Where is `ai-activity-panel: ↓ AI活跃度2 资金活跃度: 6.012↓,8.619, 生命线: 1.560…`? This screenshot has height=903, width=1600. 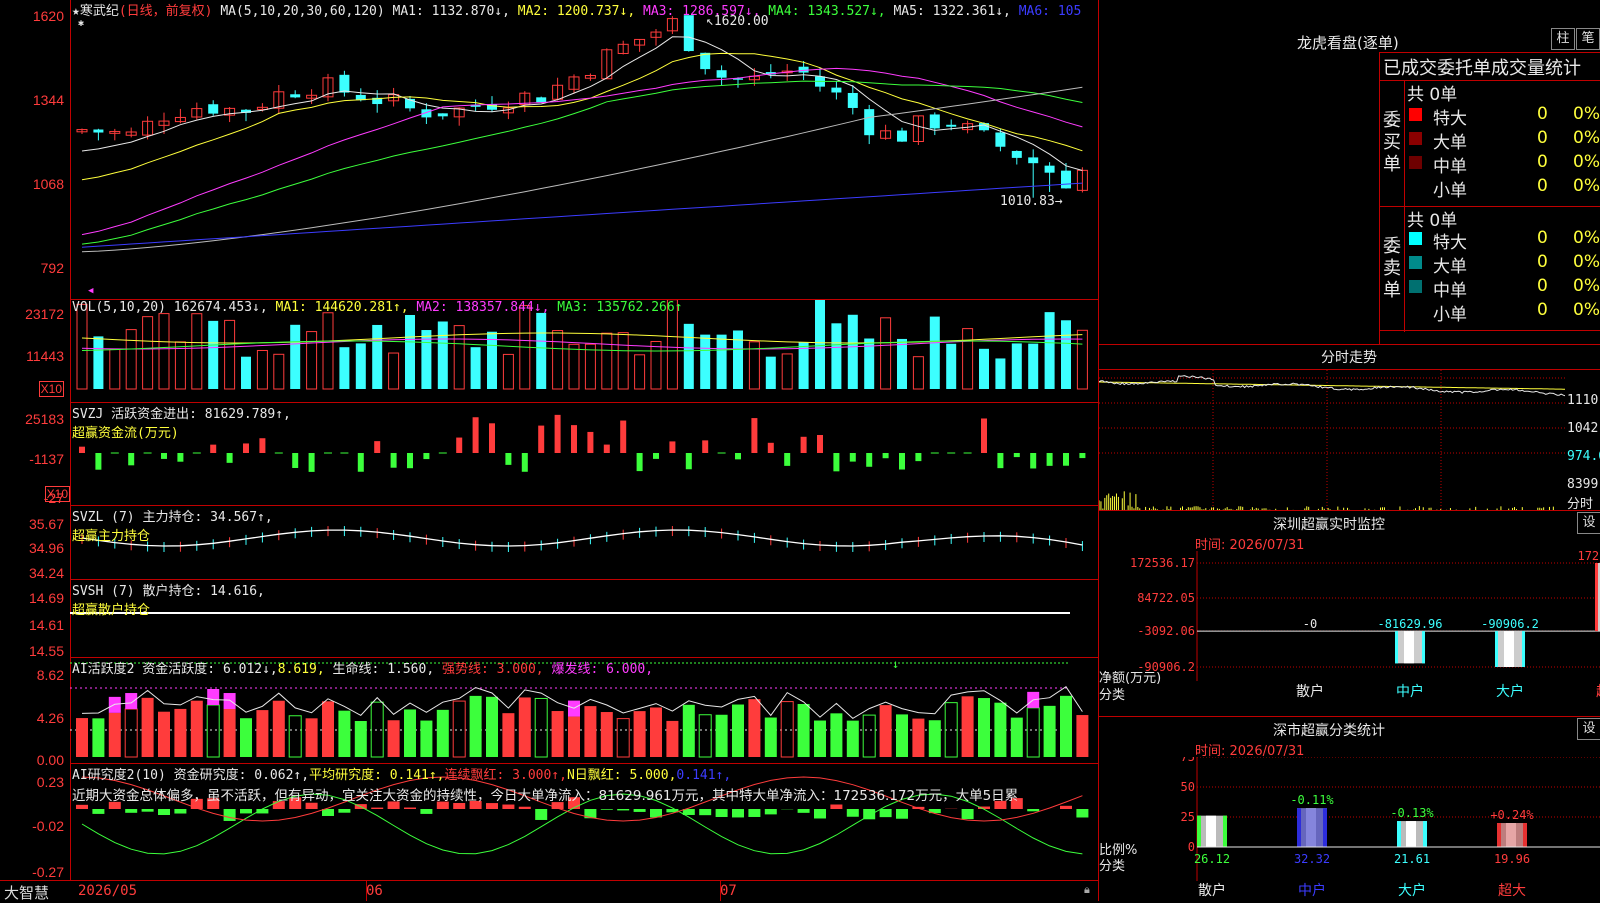
ai-activity-panel: ↓ AI活跃度2 资金活跃度: 6.012↓,8.619, 生命线: 1.560… is located at coordinates (584, 710).